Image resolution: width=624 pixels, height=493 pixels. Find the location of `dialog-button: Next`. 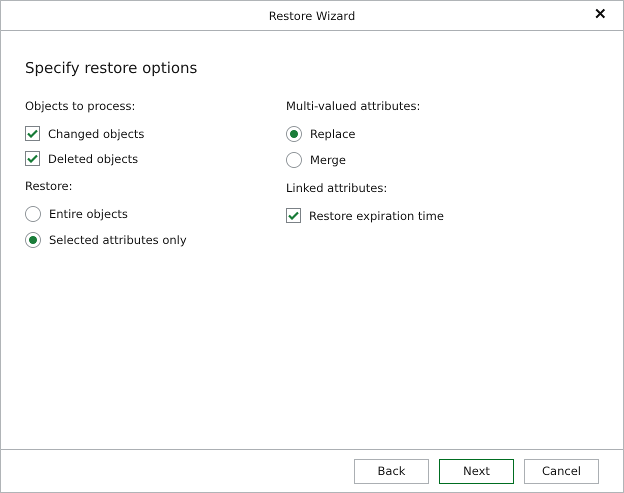

dialog-button: Next is located at coordinates (476, 471).